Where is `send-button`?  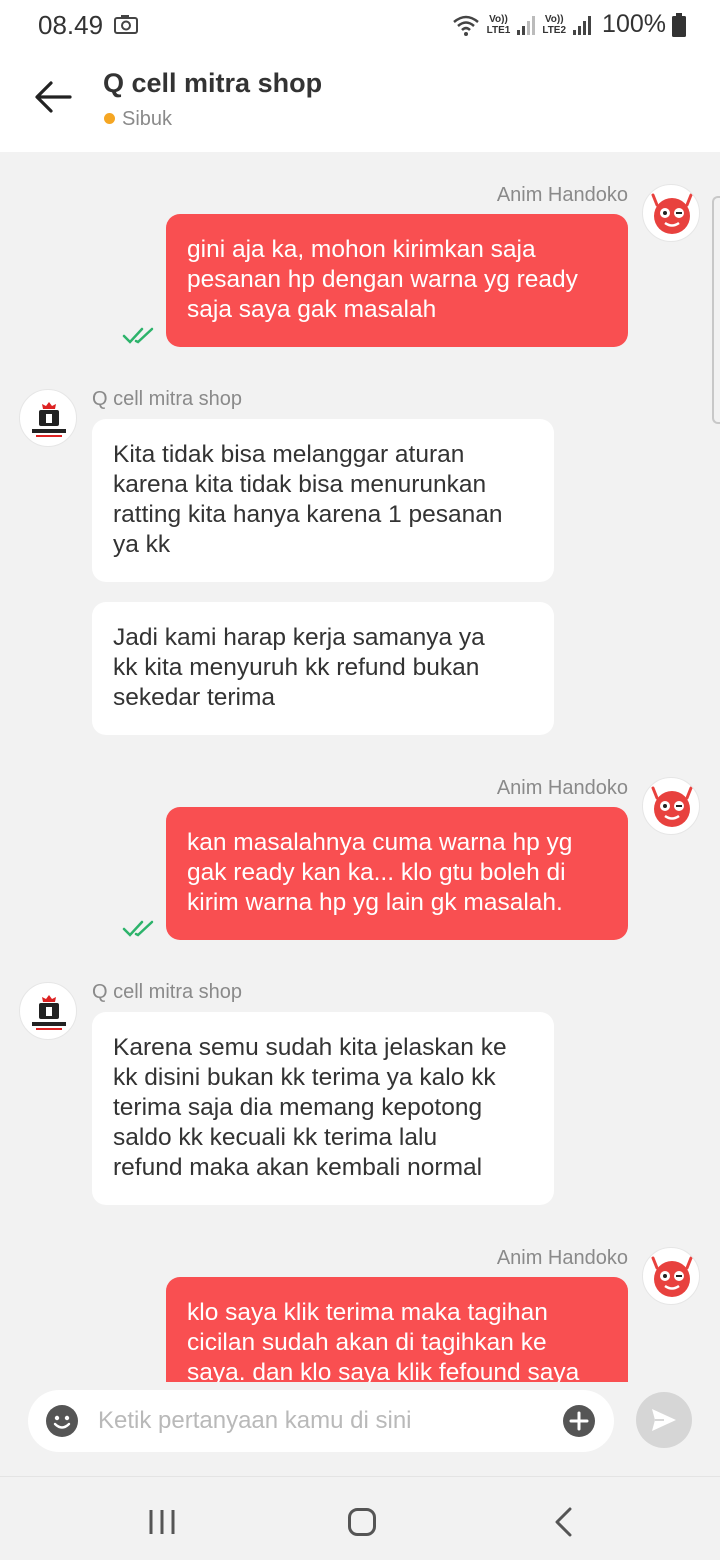 send-button is located at coordinates (664, 1420).